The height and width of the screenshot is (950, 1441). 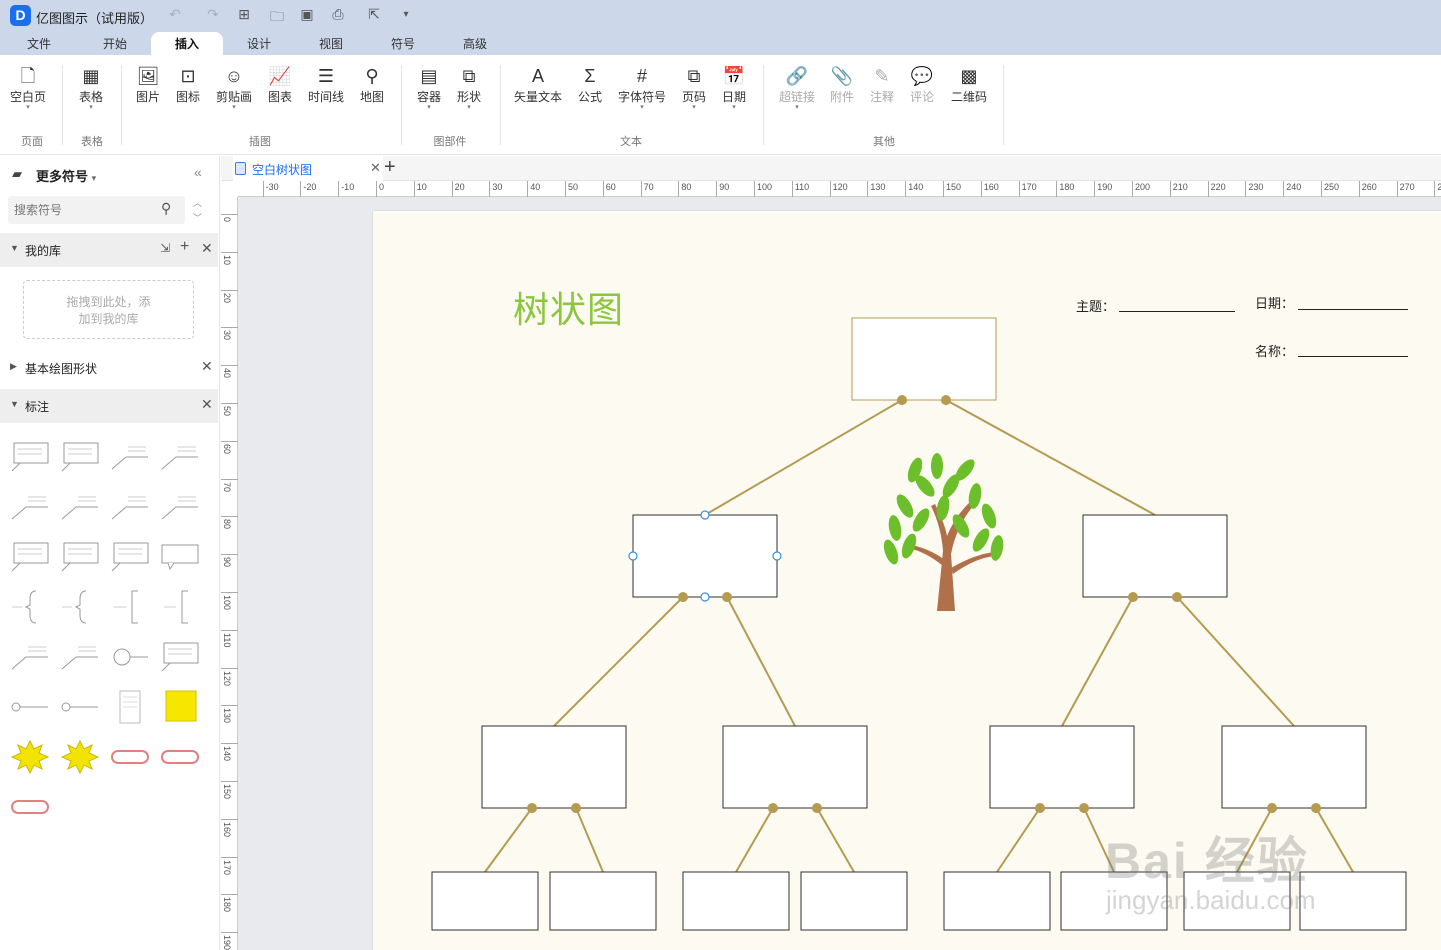 What do you see at coordinates (66, 175) in the screenshot?
I see `more-symbols-menu: 更多符号 ▾` at bounding box center [66, 175].